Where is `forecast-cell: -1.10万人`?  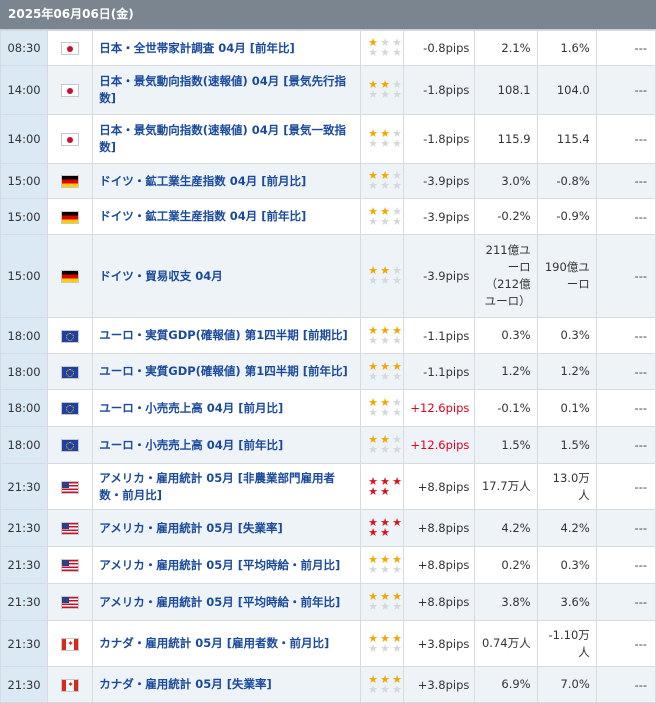 forecast-cell: -1.10万人 is located at coordinates (566, 643).